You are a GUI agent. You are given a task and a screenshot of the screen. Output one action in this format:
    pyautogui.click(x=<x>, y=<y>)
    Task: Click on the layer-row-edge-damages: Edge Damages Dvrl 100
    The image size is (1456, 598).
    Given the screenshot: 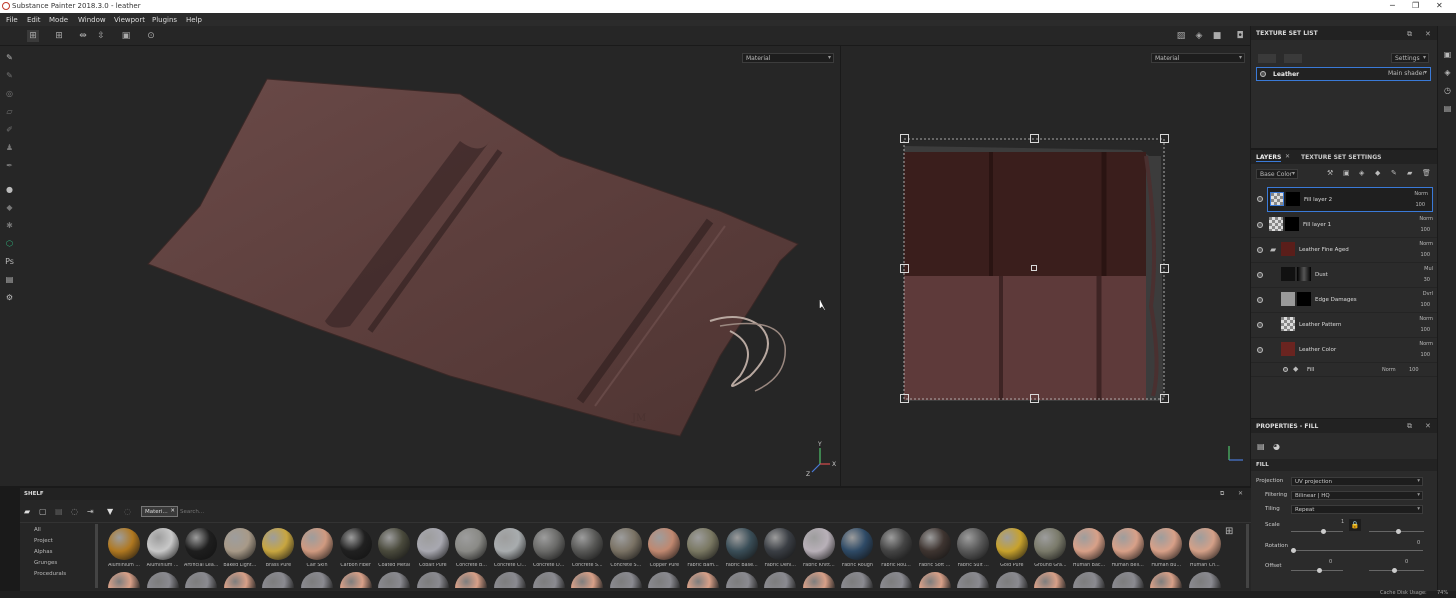 What is the action you would take?
    pyautogui.click(x=1344, y=300)
    